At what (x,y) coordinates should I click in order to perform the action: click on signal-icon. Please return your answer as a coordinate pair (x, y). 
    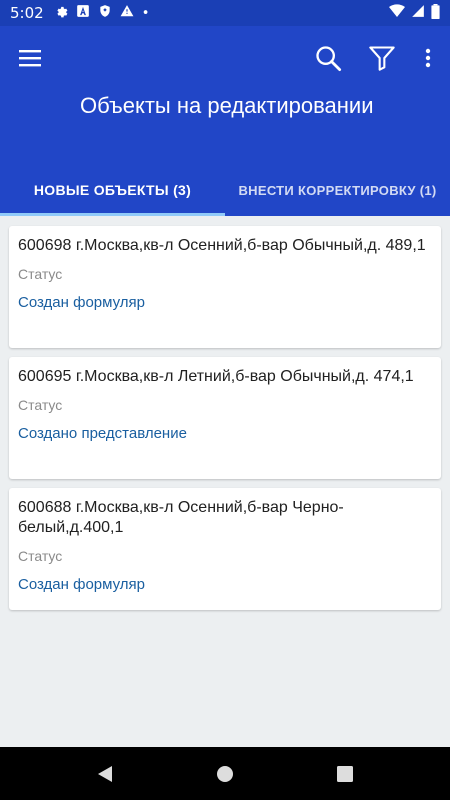
    Looking at the image, I should click on (418, 13).